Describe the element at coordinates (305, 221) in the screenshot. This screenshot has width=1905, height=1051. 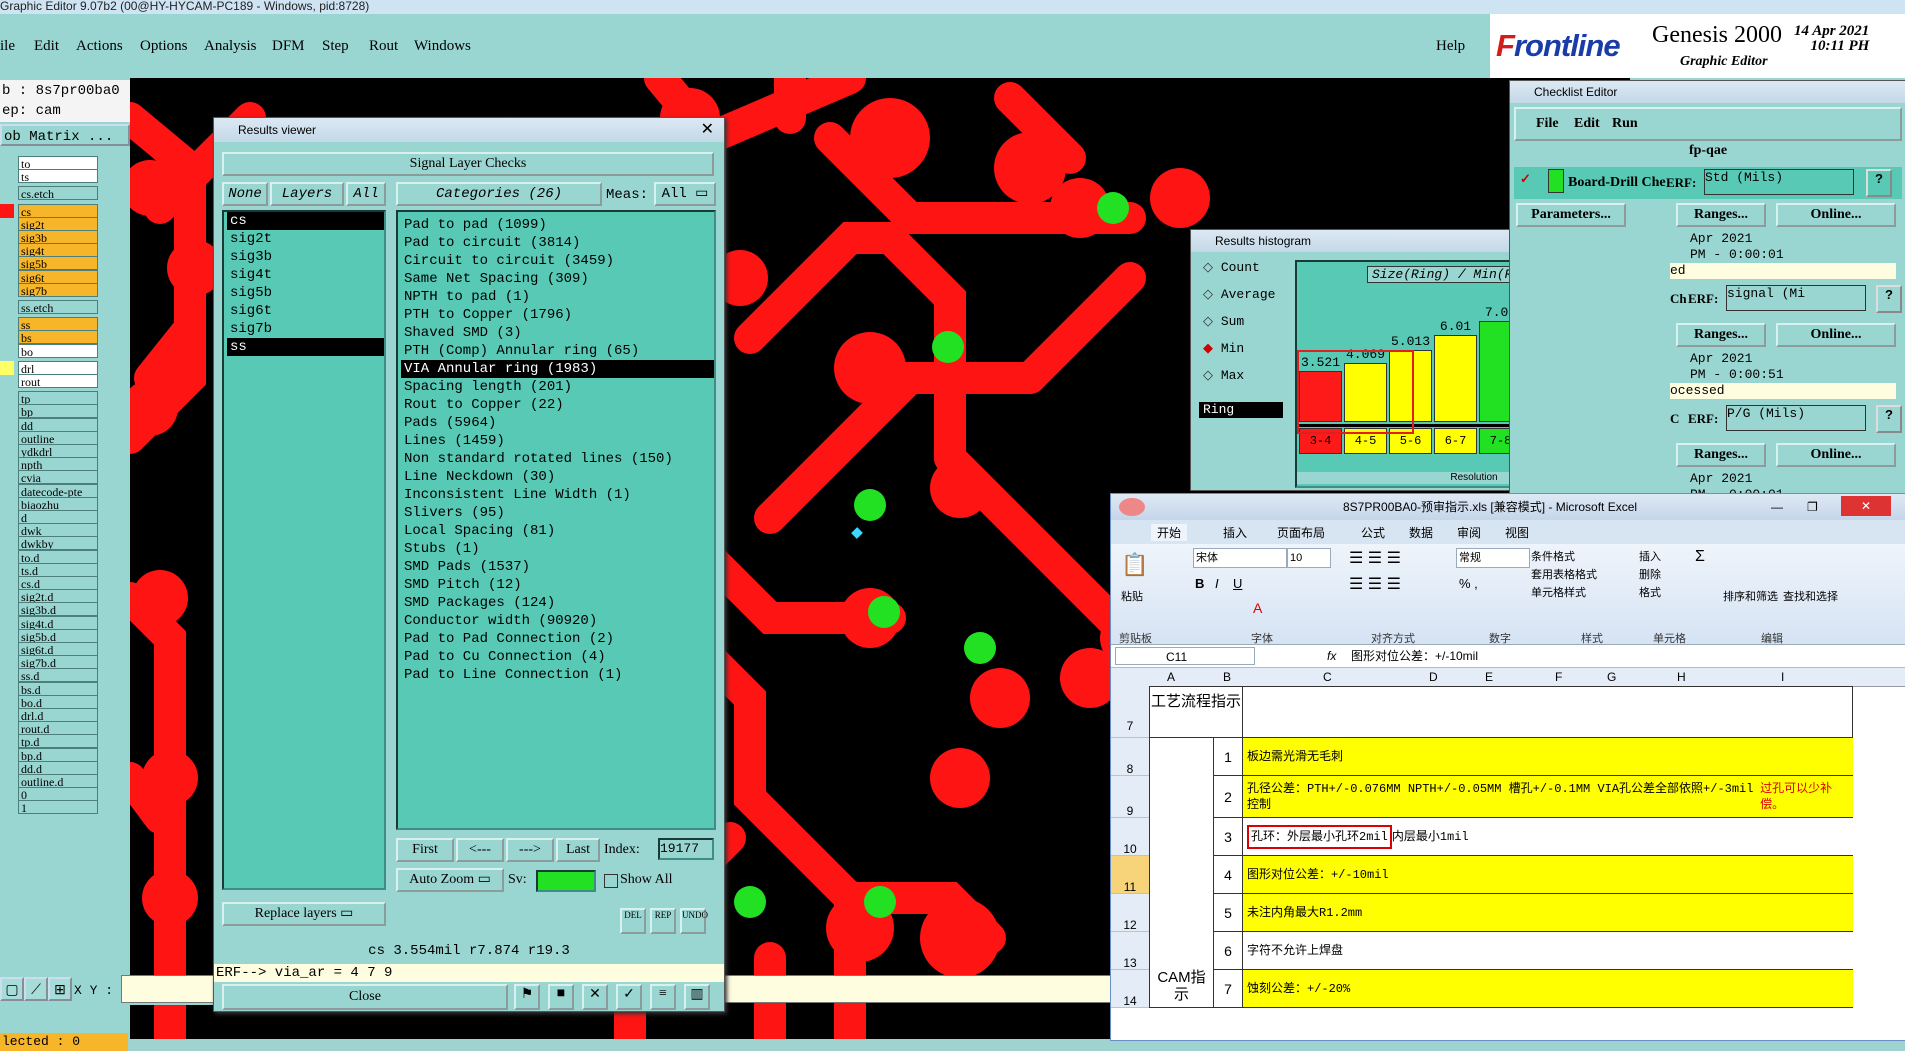
I see `result-layer-item: cs` at that location.